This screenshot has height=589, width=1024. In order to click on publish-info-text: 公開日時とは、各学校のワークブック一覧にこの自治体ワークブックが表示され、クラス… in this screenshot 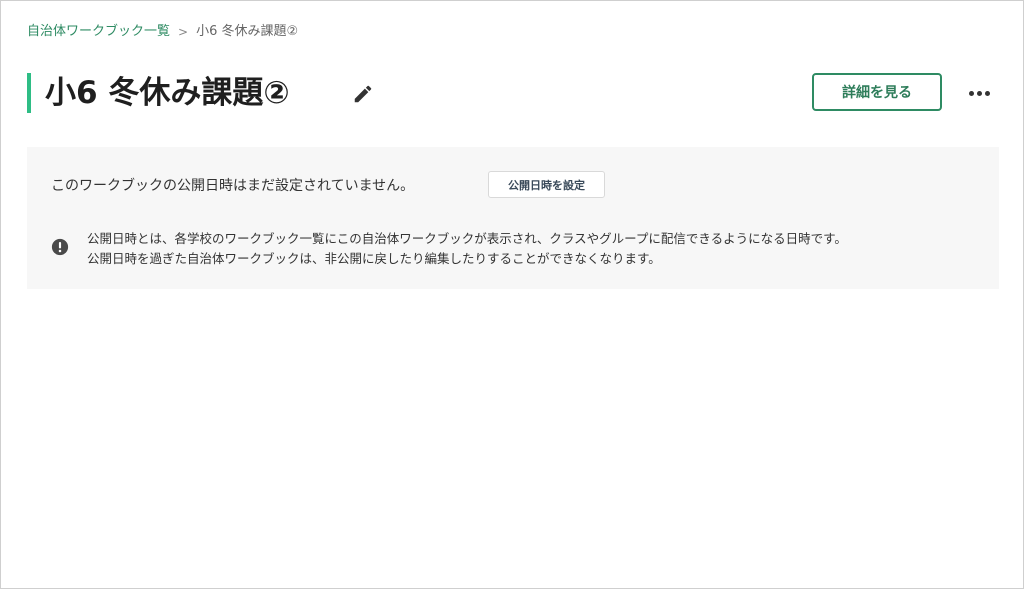, I will do `click(467, 249)`.